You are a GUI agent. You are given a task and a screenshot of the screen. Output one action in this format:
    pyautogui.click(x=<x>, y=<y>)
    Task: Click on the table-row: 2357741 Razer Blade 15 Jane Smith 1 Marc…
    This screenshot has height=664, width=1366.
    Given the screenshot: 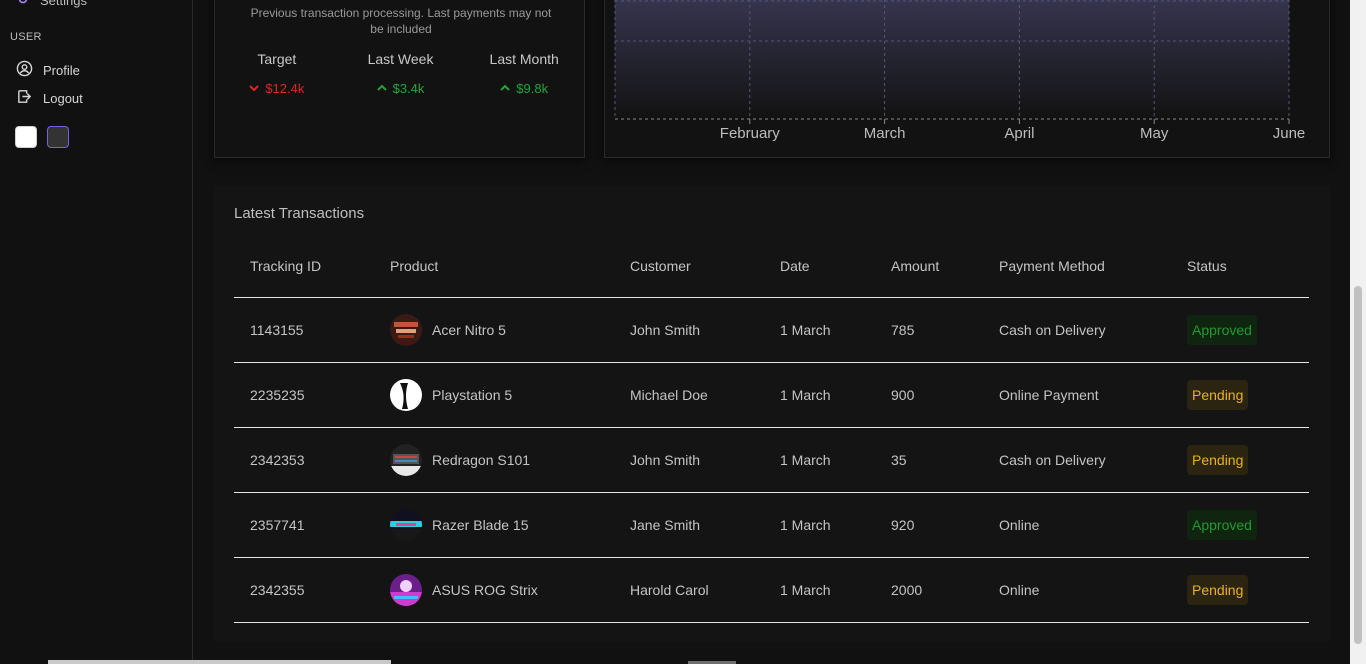 What is the action you would take?
    pyautogui.click(x=771, y=525)
    